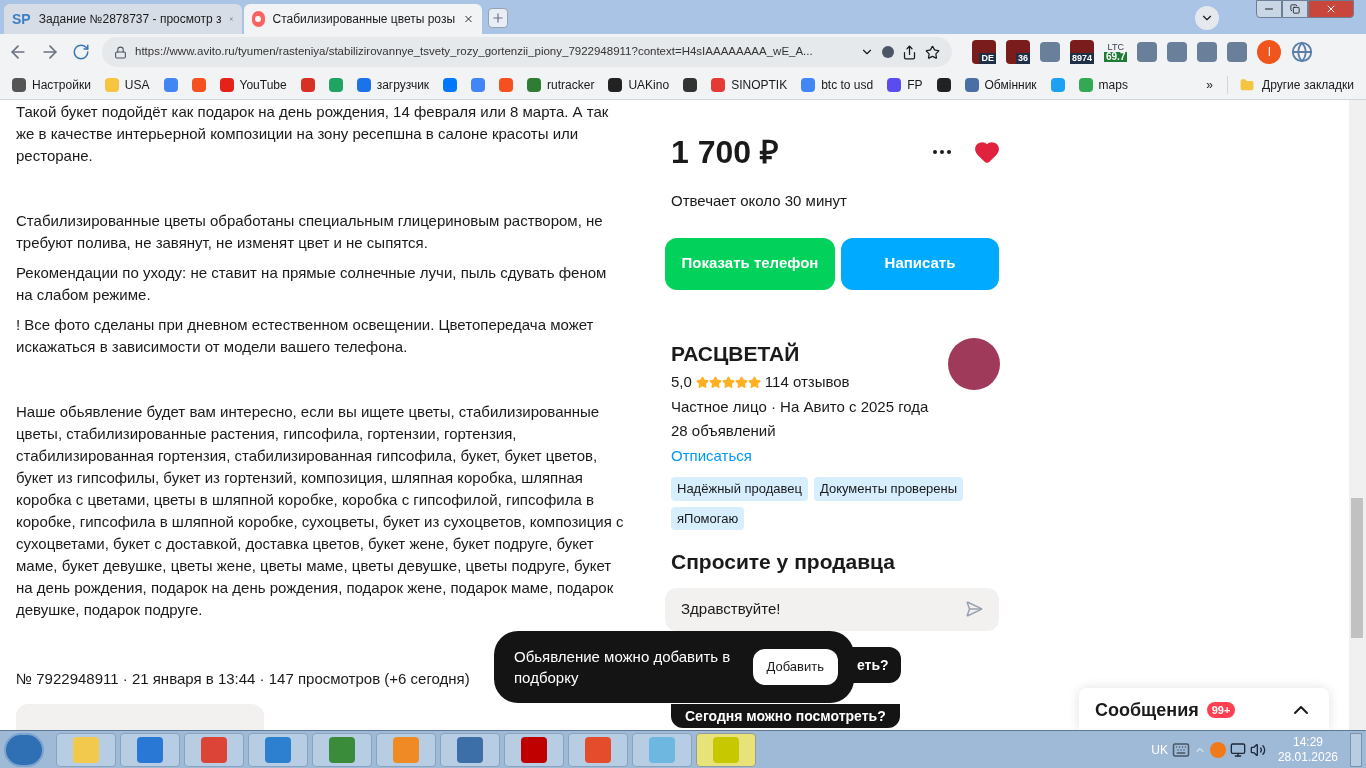  I want to click on scrollbar, so click(1357, 415).